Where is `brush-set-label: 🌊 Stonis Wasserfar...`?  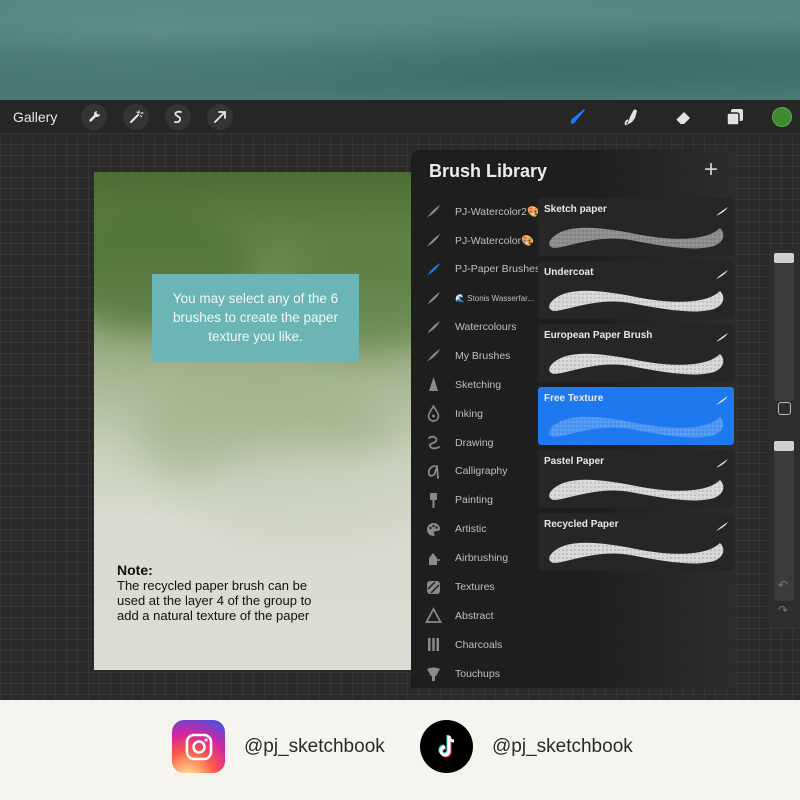
brush-set-label: 🌊 Stonis Wasserfar... is located at coordinates (495, 298).